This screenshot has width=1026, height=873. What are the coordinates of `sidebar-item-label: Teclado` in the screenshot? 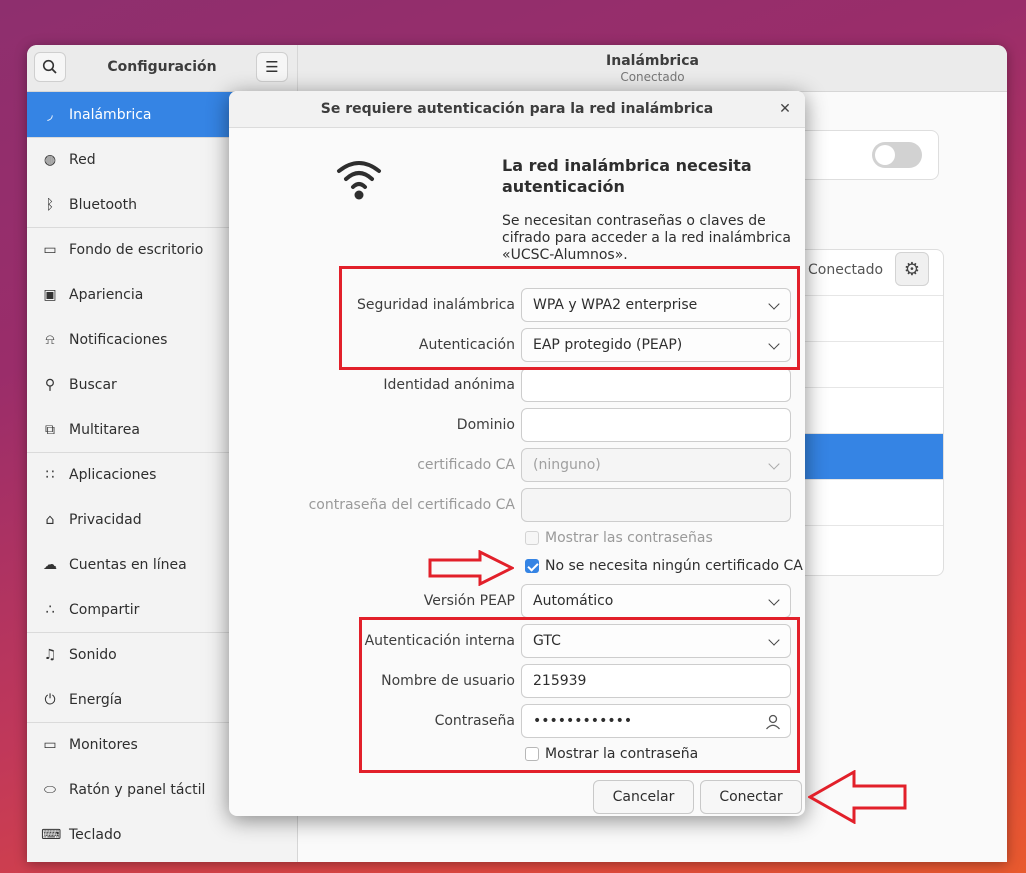 It's located at (95, 834).